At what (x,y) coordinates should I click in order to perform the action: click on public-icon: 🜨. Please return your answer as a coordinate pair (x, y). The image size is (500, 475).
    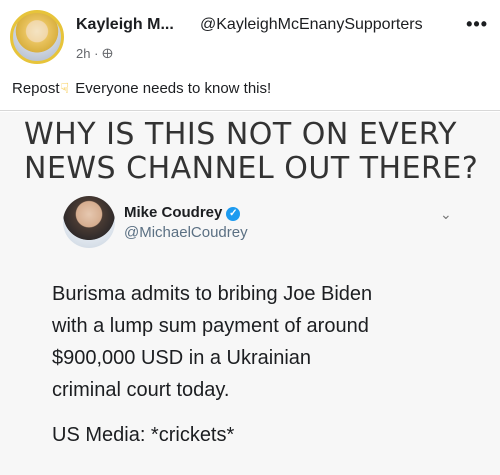
    Looking at the image, I should click on (107, 53).